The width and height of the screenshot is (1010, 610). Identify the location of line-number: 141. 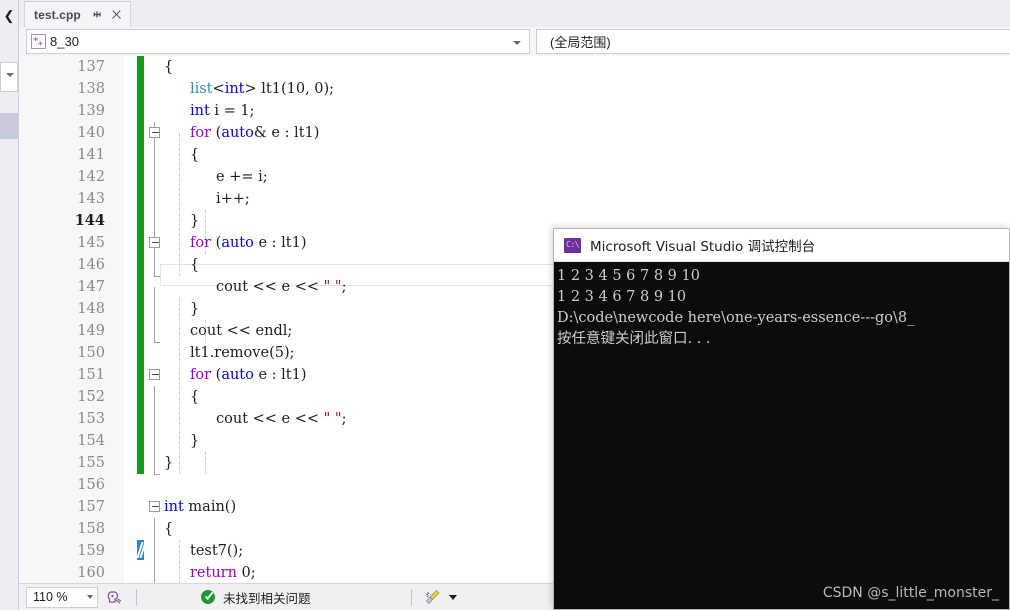
(91, 155).